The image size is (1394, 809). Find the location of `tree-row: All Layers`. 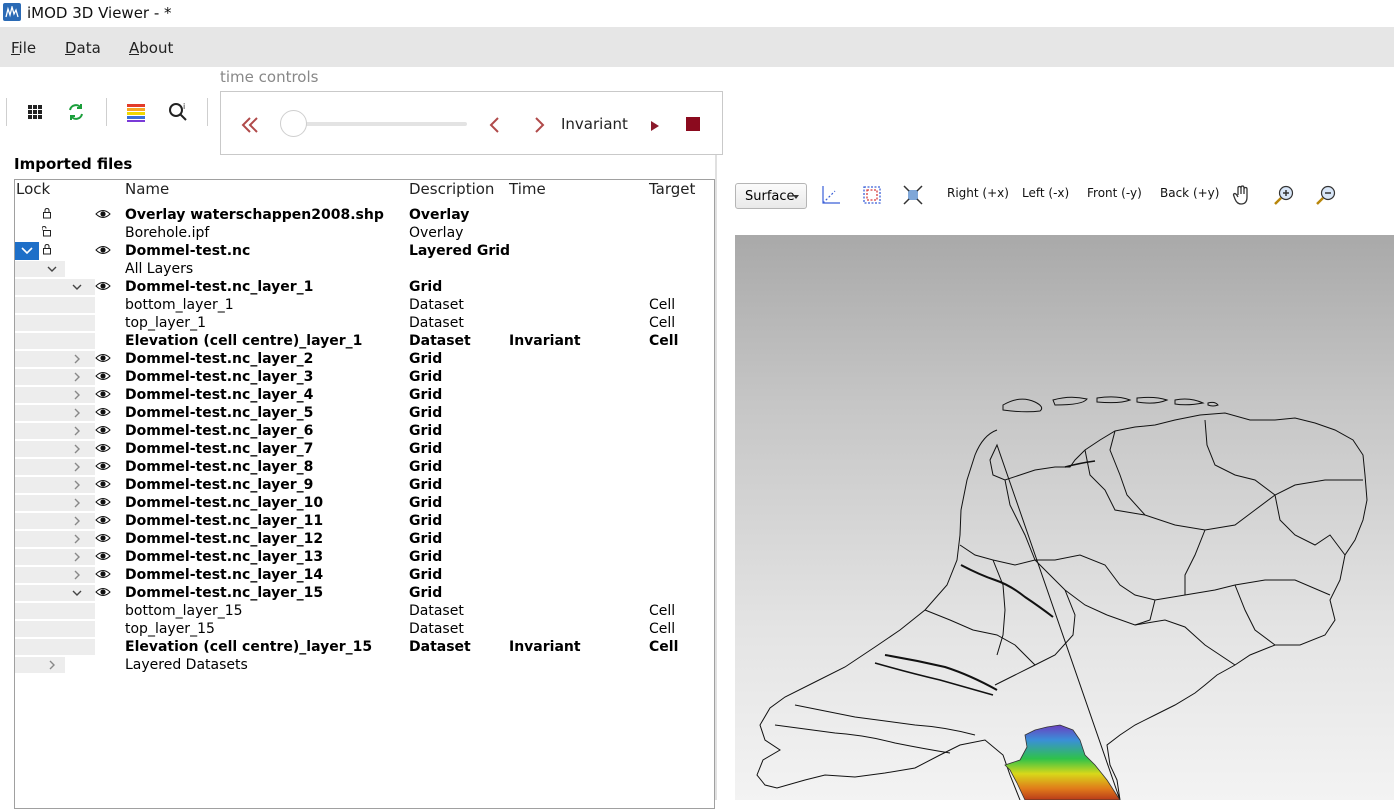

tree-row: All Layers is located at coordinates (364, 269).